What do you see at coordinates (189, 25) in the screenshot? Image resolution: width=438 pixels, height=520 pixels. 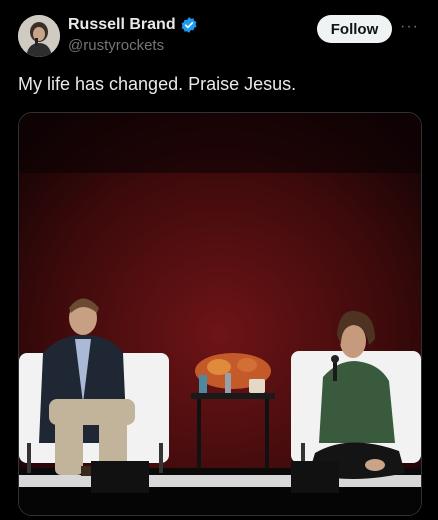 I see `verified-badge-icon` at bounding box center [189, 25].